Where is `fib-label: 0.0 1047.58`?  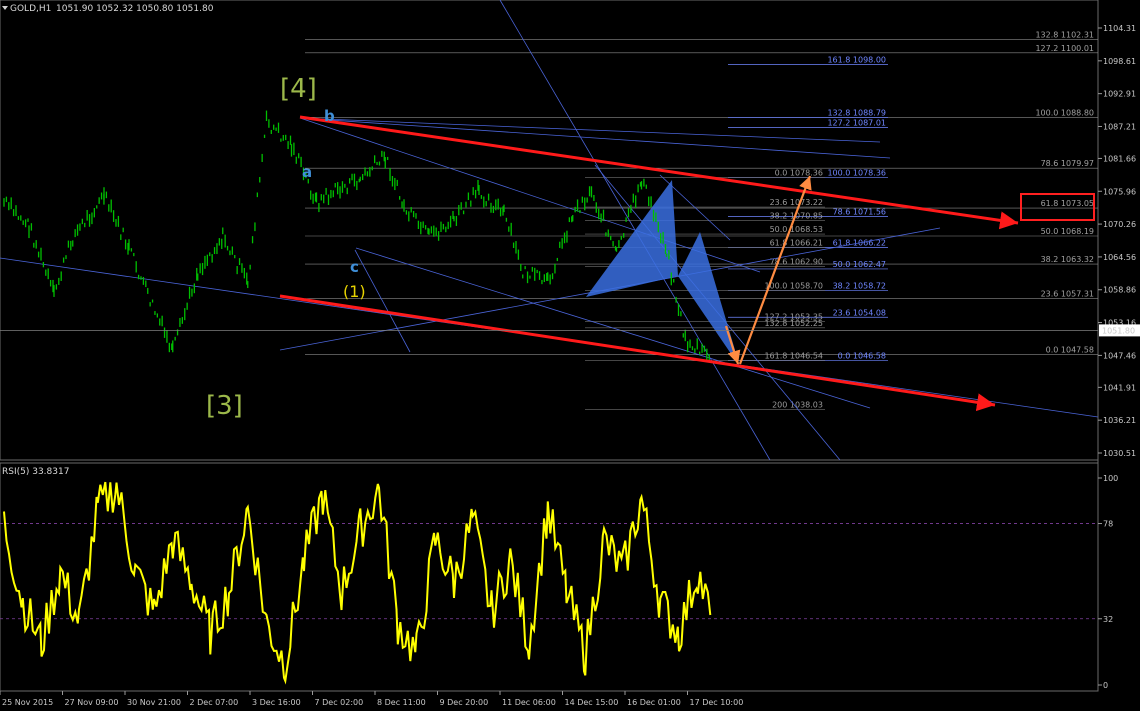
fib-label: 0.0 1047.58 is located at coordinates (1070, 350).